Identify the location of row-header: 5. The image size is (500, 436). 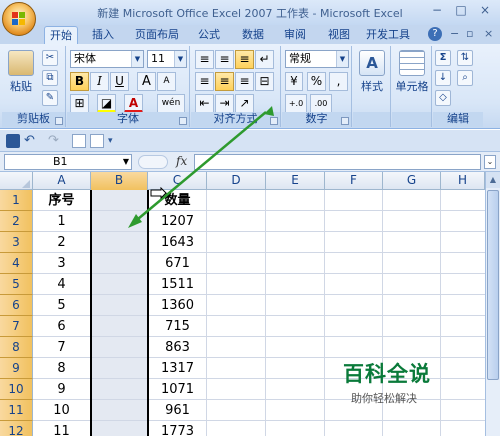
(16, 284).